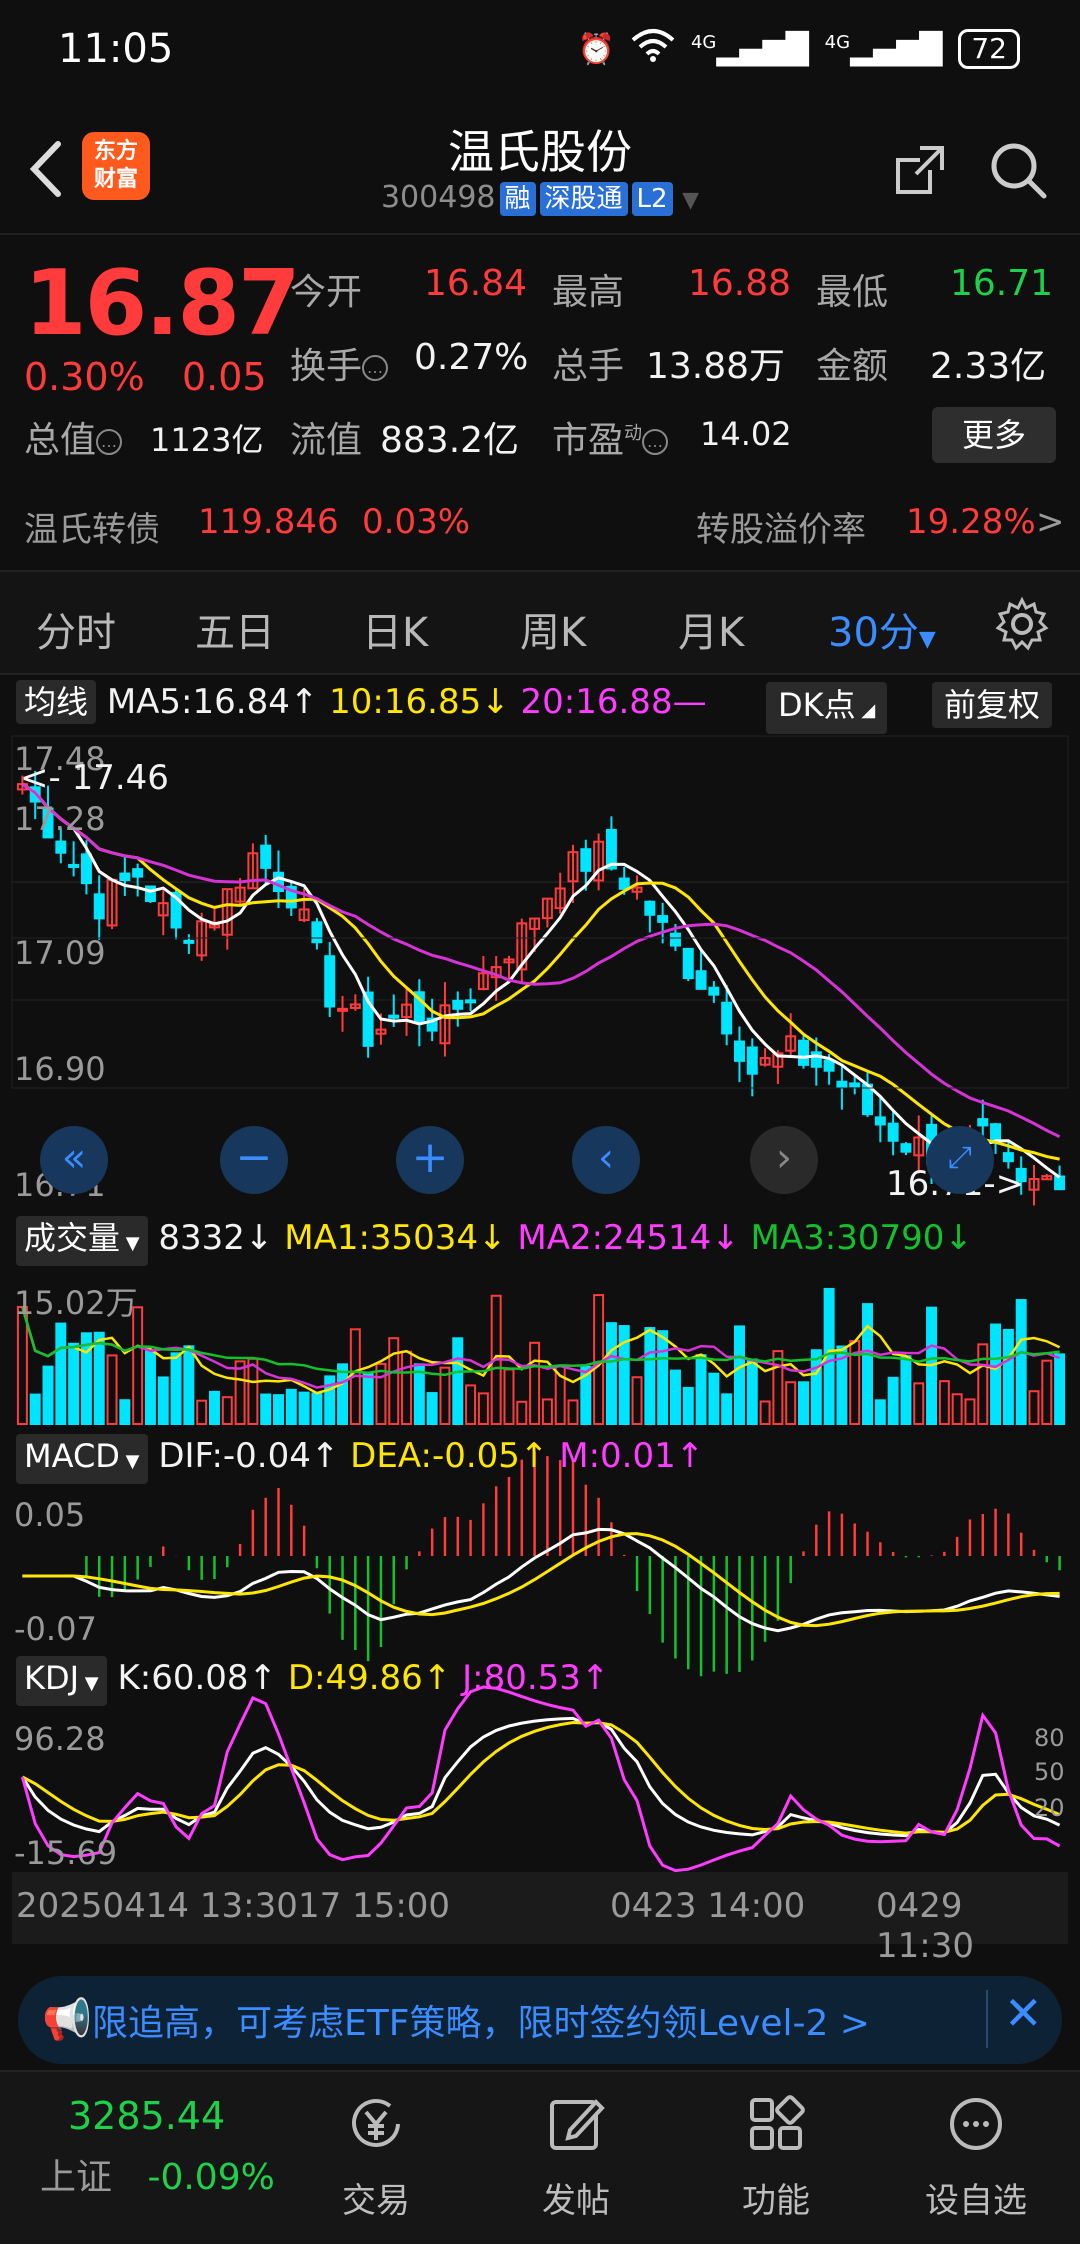  I want to click on kdj-indicator-row: KDJ ▼ K:60.08↑ D:49.86↑ J:80.53↑, so click(312, 1681).